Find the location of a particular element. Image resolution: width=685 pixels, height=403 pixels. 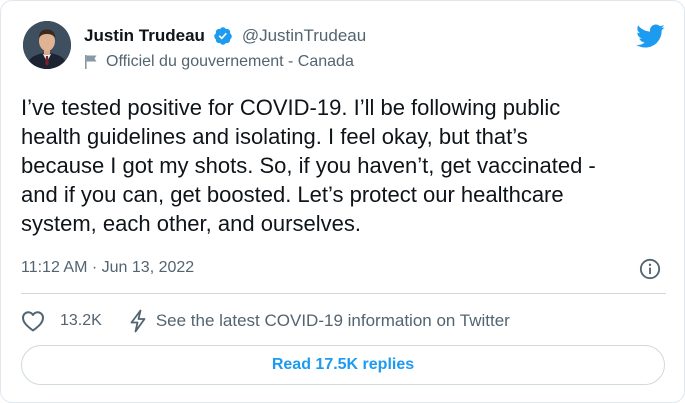

government-label: Officiel du gouvernement - Canada is located at coordinates (219, 62).